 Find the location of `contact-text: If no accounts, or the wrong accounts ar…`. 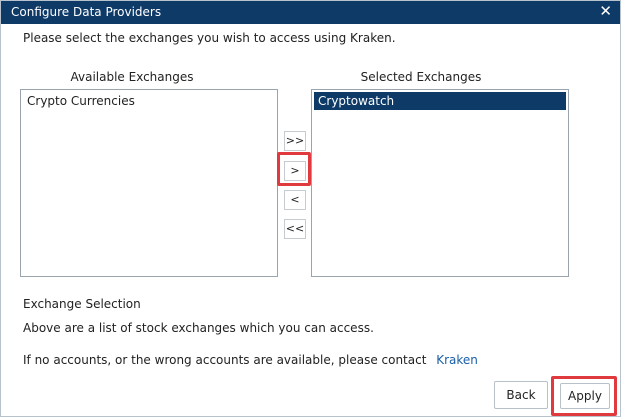

contact-text: If no accounts, or the wrong accounts ar… is located at coordinates (250, 360).